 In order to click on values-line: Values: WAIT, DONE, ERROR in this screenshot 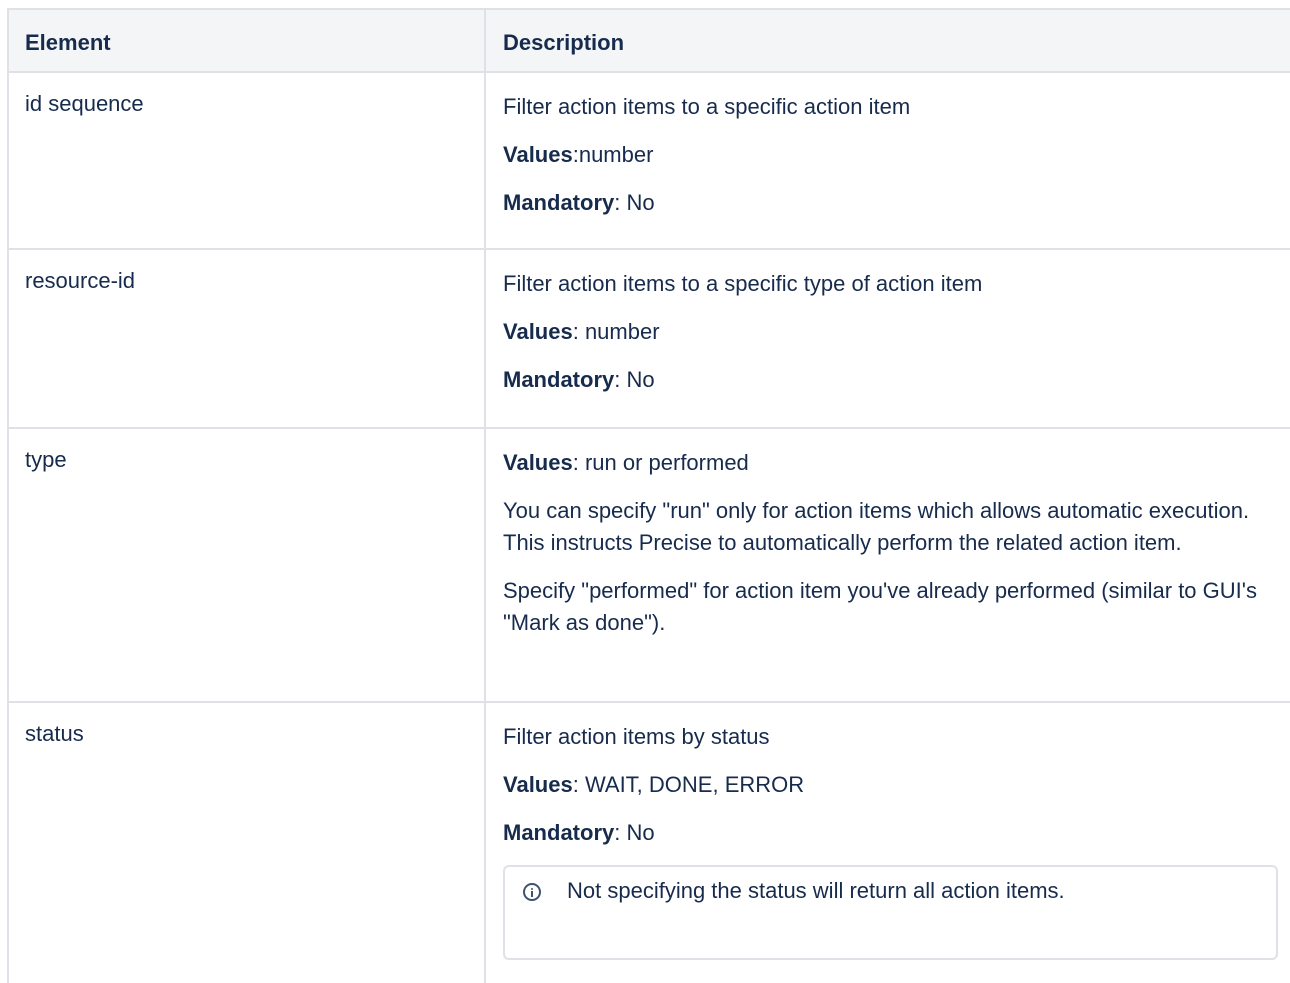, I will do `click(890, 785)`.